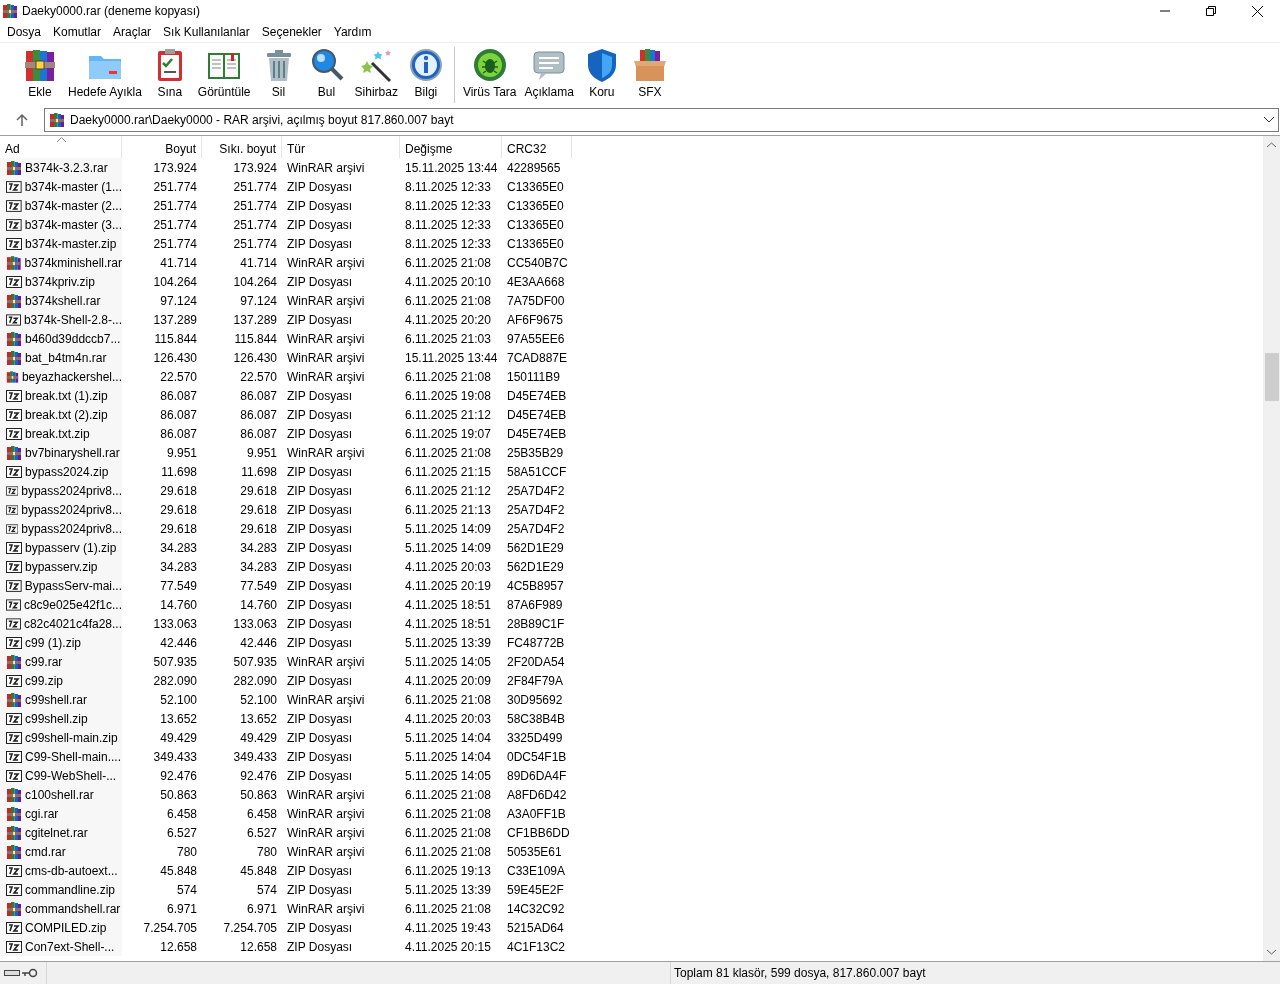  Describe the element at coordinates (326, 73) in the screenshot. I see `toolbar-button: Bul` at that location.